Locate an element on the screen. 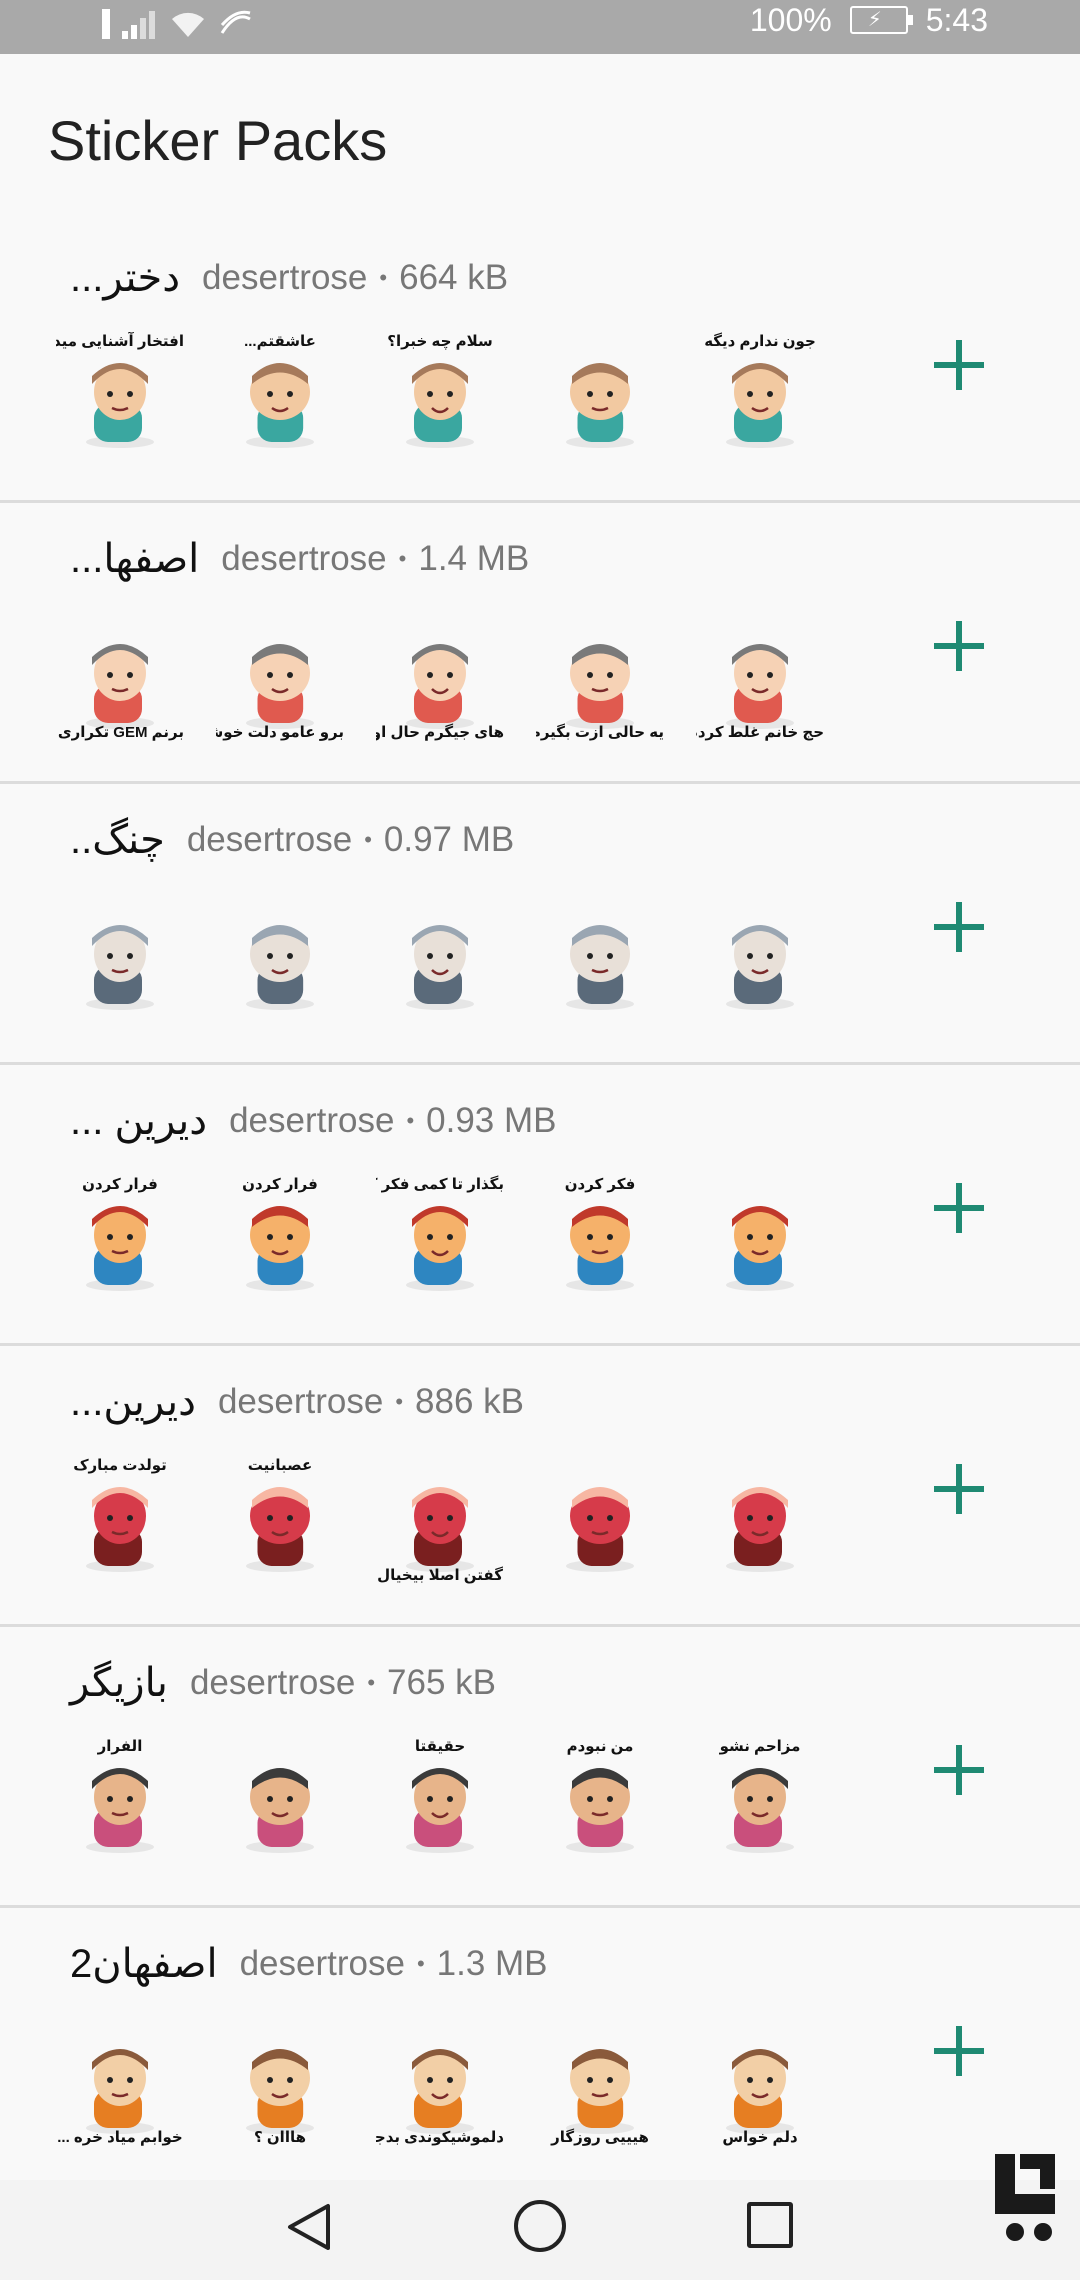 This screenshot has height=2280, width=1080. sticker-preview: تولدت مبارک is located at coordinates (120, 1521).